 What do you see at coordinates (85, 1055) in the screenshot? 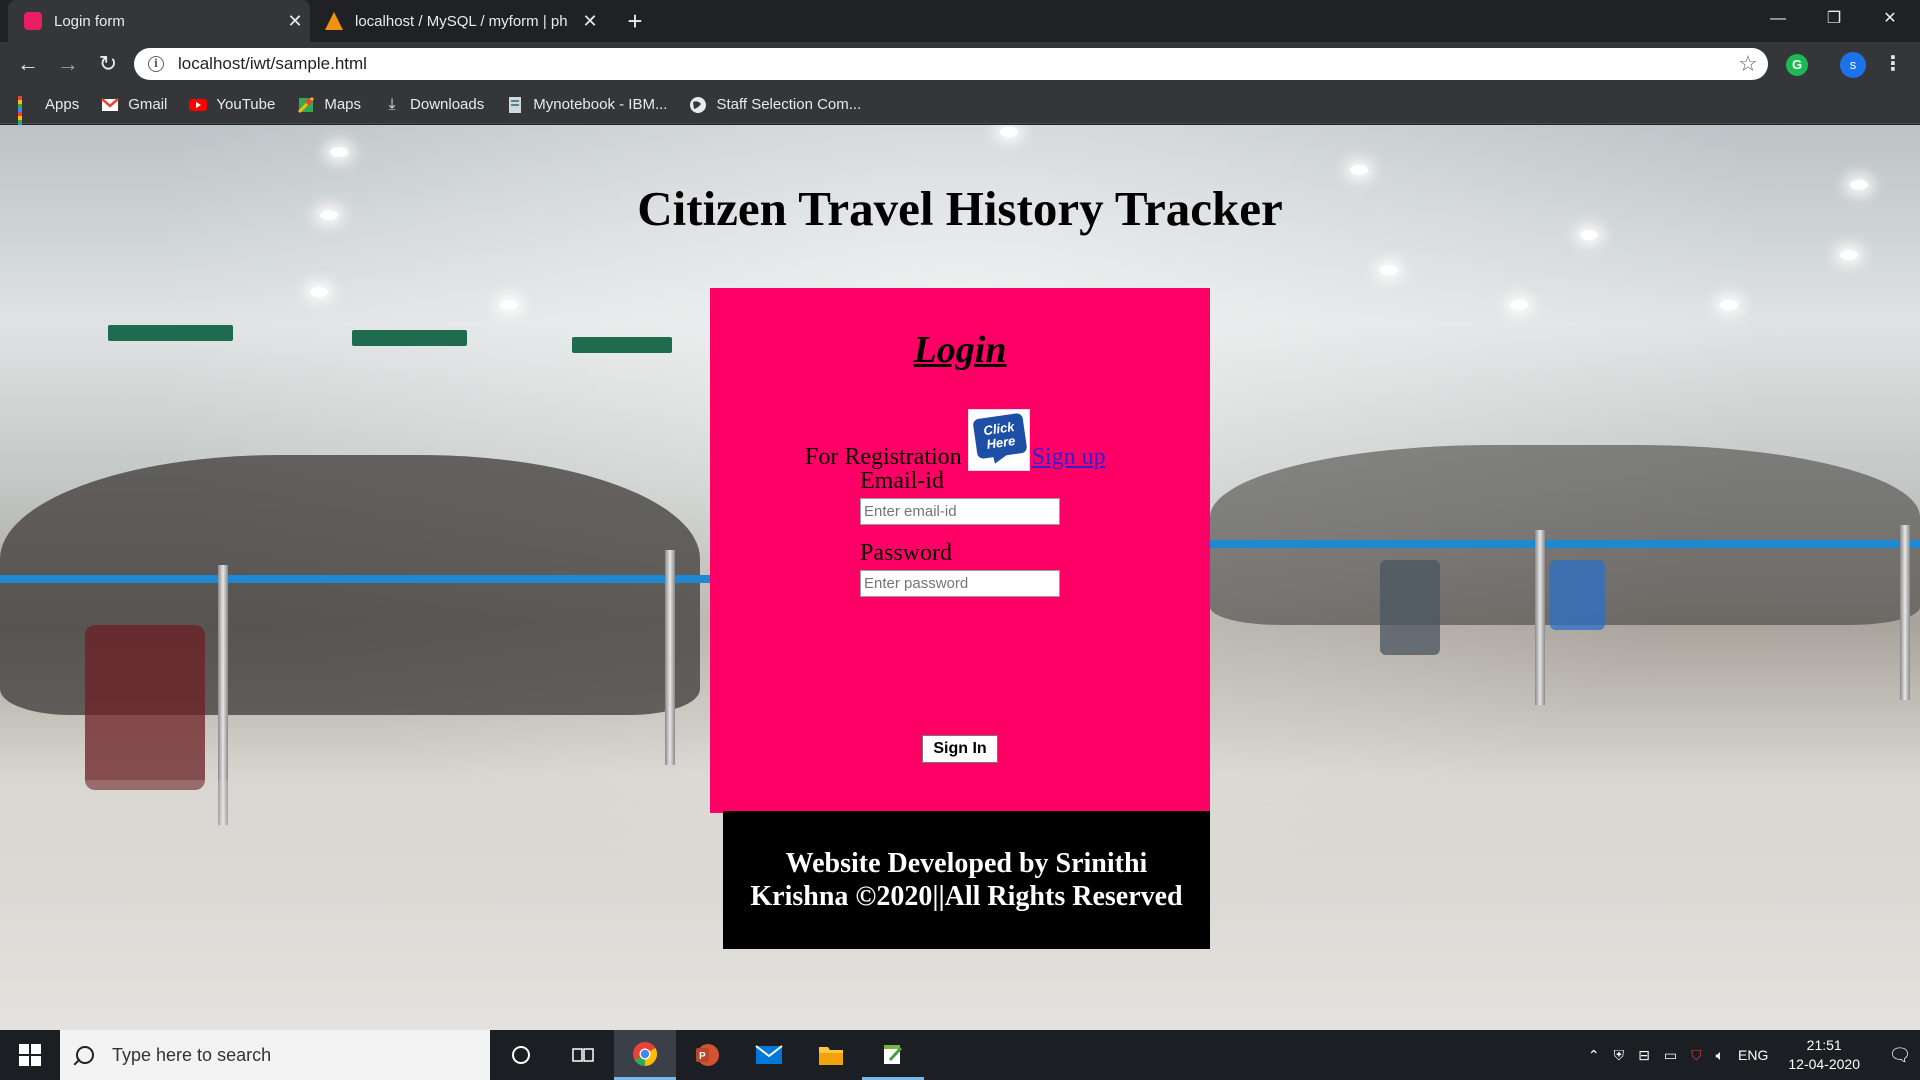
I see `search-icon` at bounding box center [85, 1055].